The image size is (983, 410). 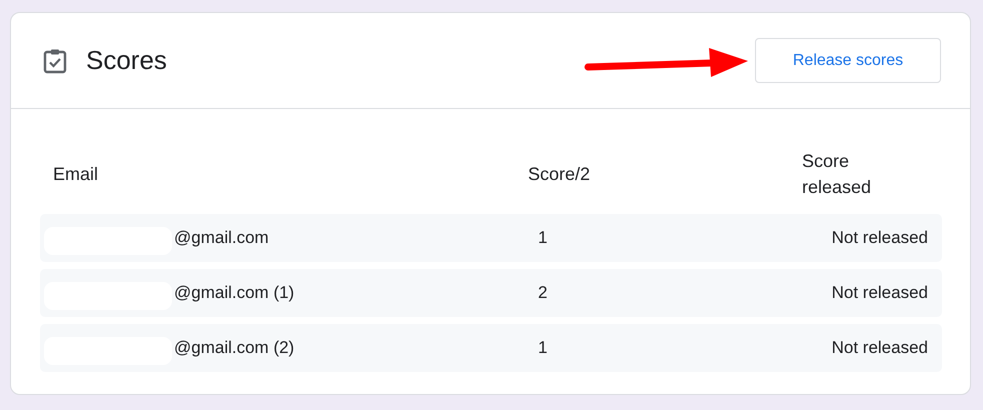 I want to click on column-header: Email, so click(x=76, y=174).